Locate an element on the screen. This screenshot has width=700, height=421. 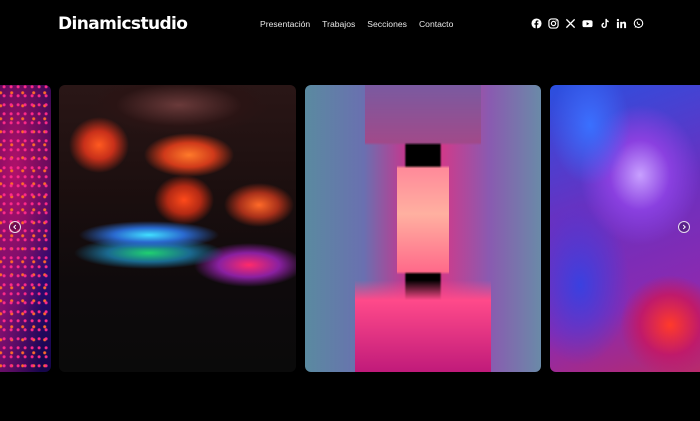
chevron-right-icon is located at coordinates (684, 227).